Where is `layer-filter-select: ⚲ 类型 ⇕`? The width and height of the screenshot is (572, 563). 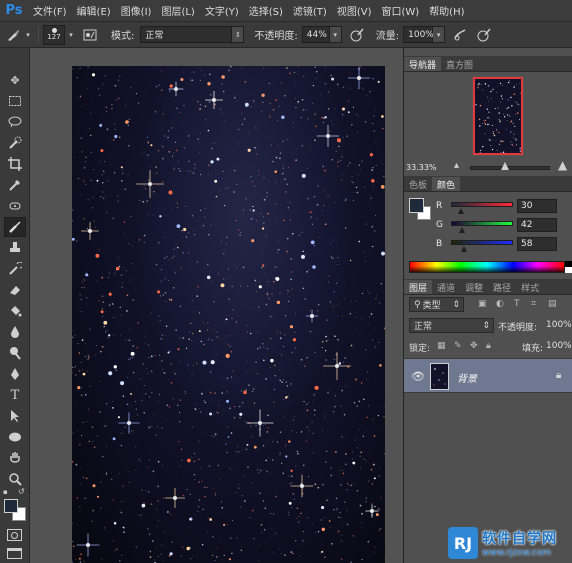
layer-filter-select: ⚲ 类型 ⇕ is located at coordinates (436, 304).